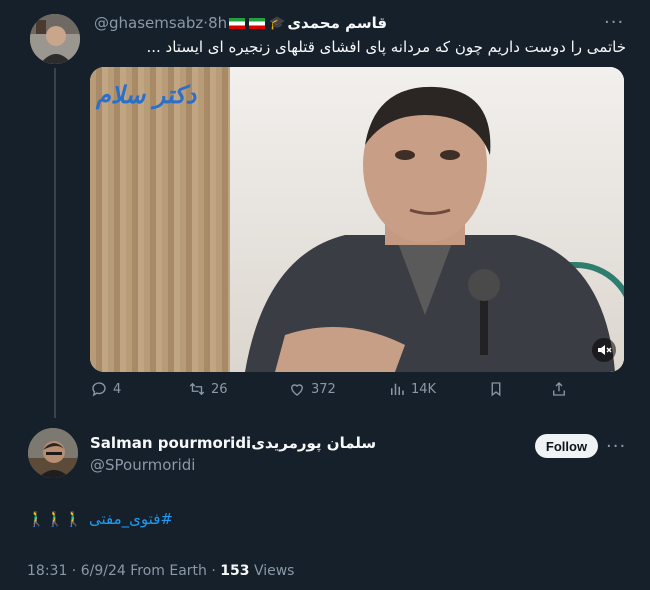 The height and width of the screenshot is (590, 650). I want to click on reply-views-count: 153, so click(235, 571).